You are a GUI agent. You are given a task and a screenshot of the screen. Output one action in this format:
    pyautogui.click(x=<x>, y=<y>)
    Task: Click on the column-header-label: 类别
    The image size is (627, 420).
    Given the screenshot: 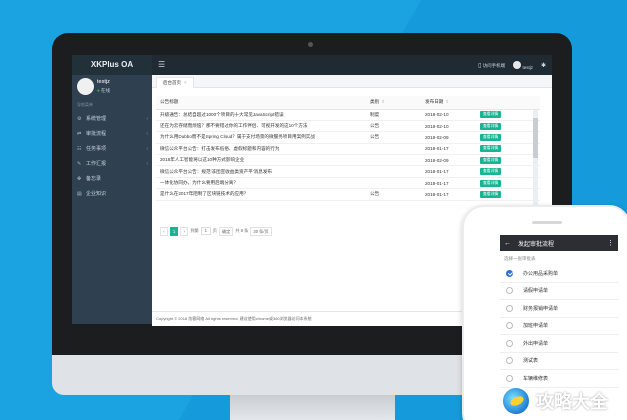 What is the action you would take?
    pyautogui.click(x=375, y=102)
    